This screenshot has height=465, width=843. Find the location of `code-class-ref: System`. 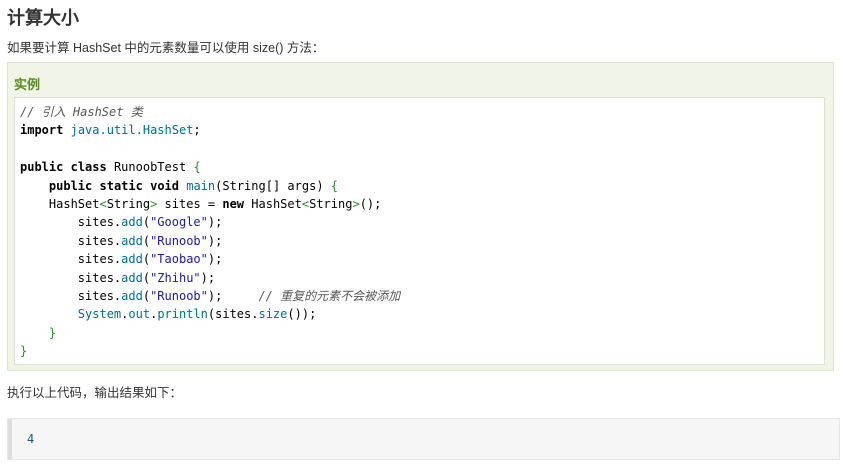

code-class-ref: System is located at coordinates (99, 314).